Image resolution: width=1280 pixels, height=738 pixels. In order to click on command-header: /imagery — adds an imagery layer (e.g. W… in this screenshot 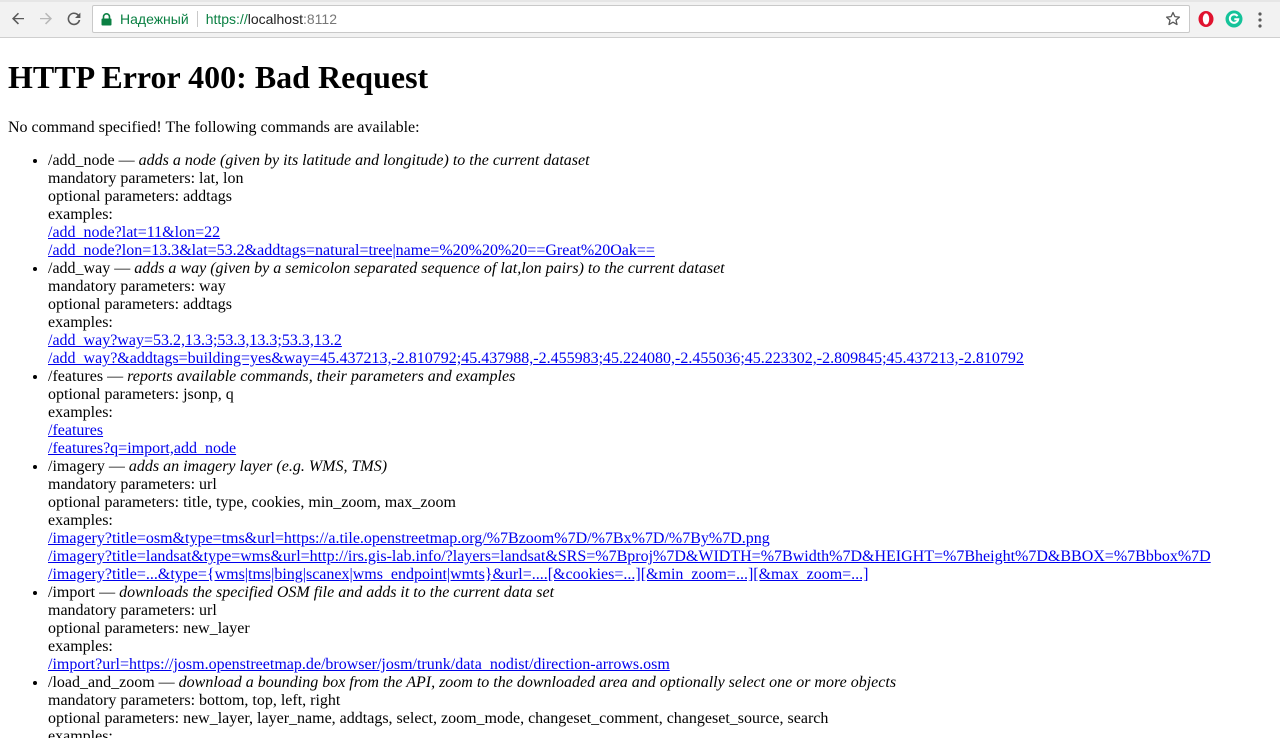, I will do `click(629, 467)`.